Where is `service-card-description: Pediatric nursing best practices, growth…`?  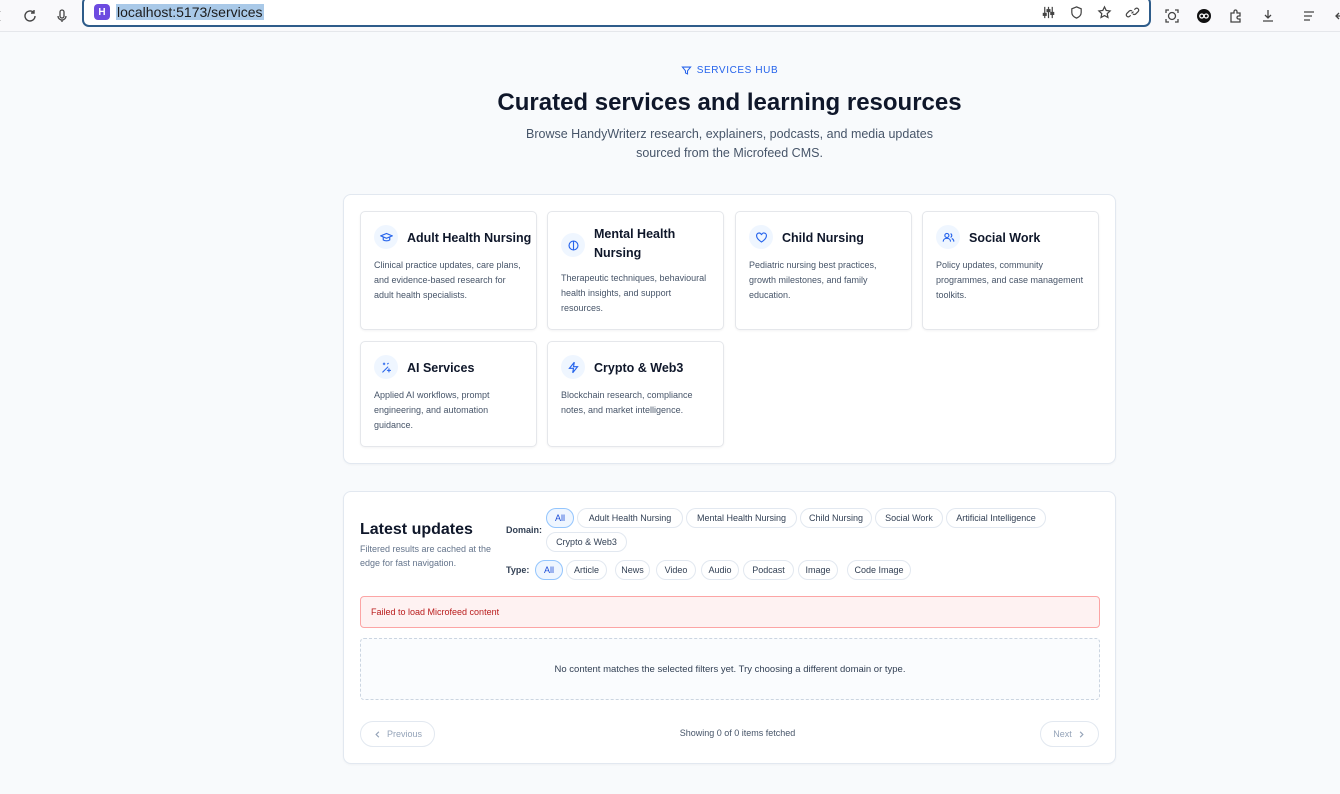 service-card-description: Pediatric nursing best practices, growth… is located at coordinates (813, 280).